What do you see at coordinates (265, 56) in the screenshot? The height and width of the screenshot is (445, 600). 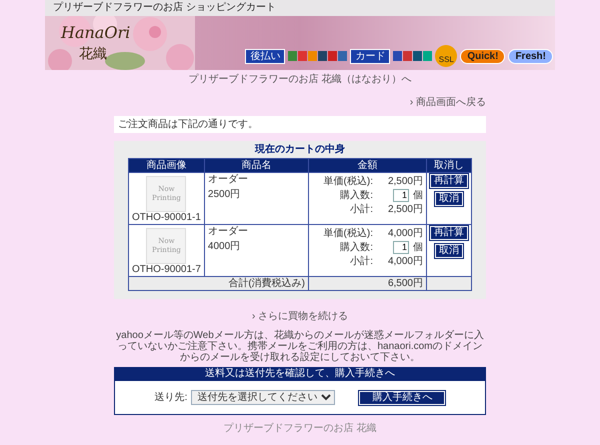 I see `payment-badge: 後払い` at bounding box center [265, 56].